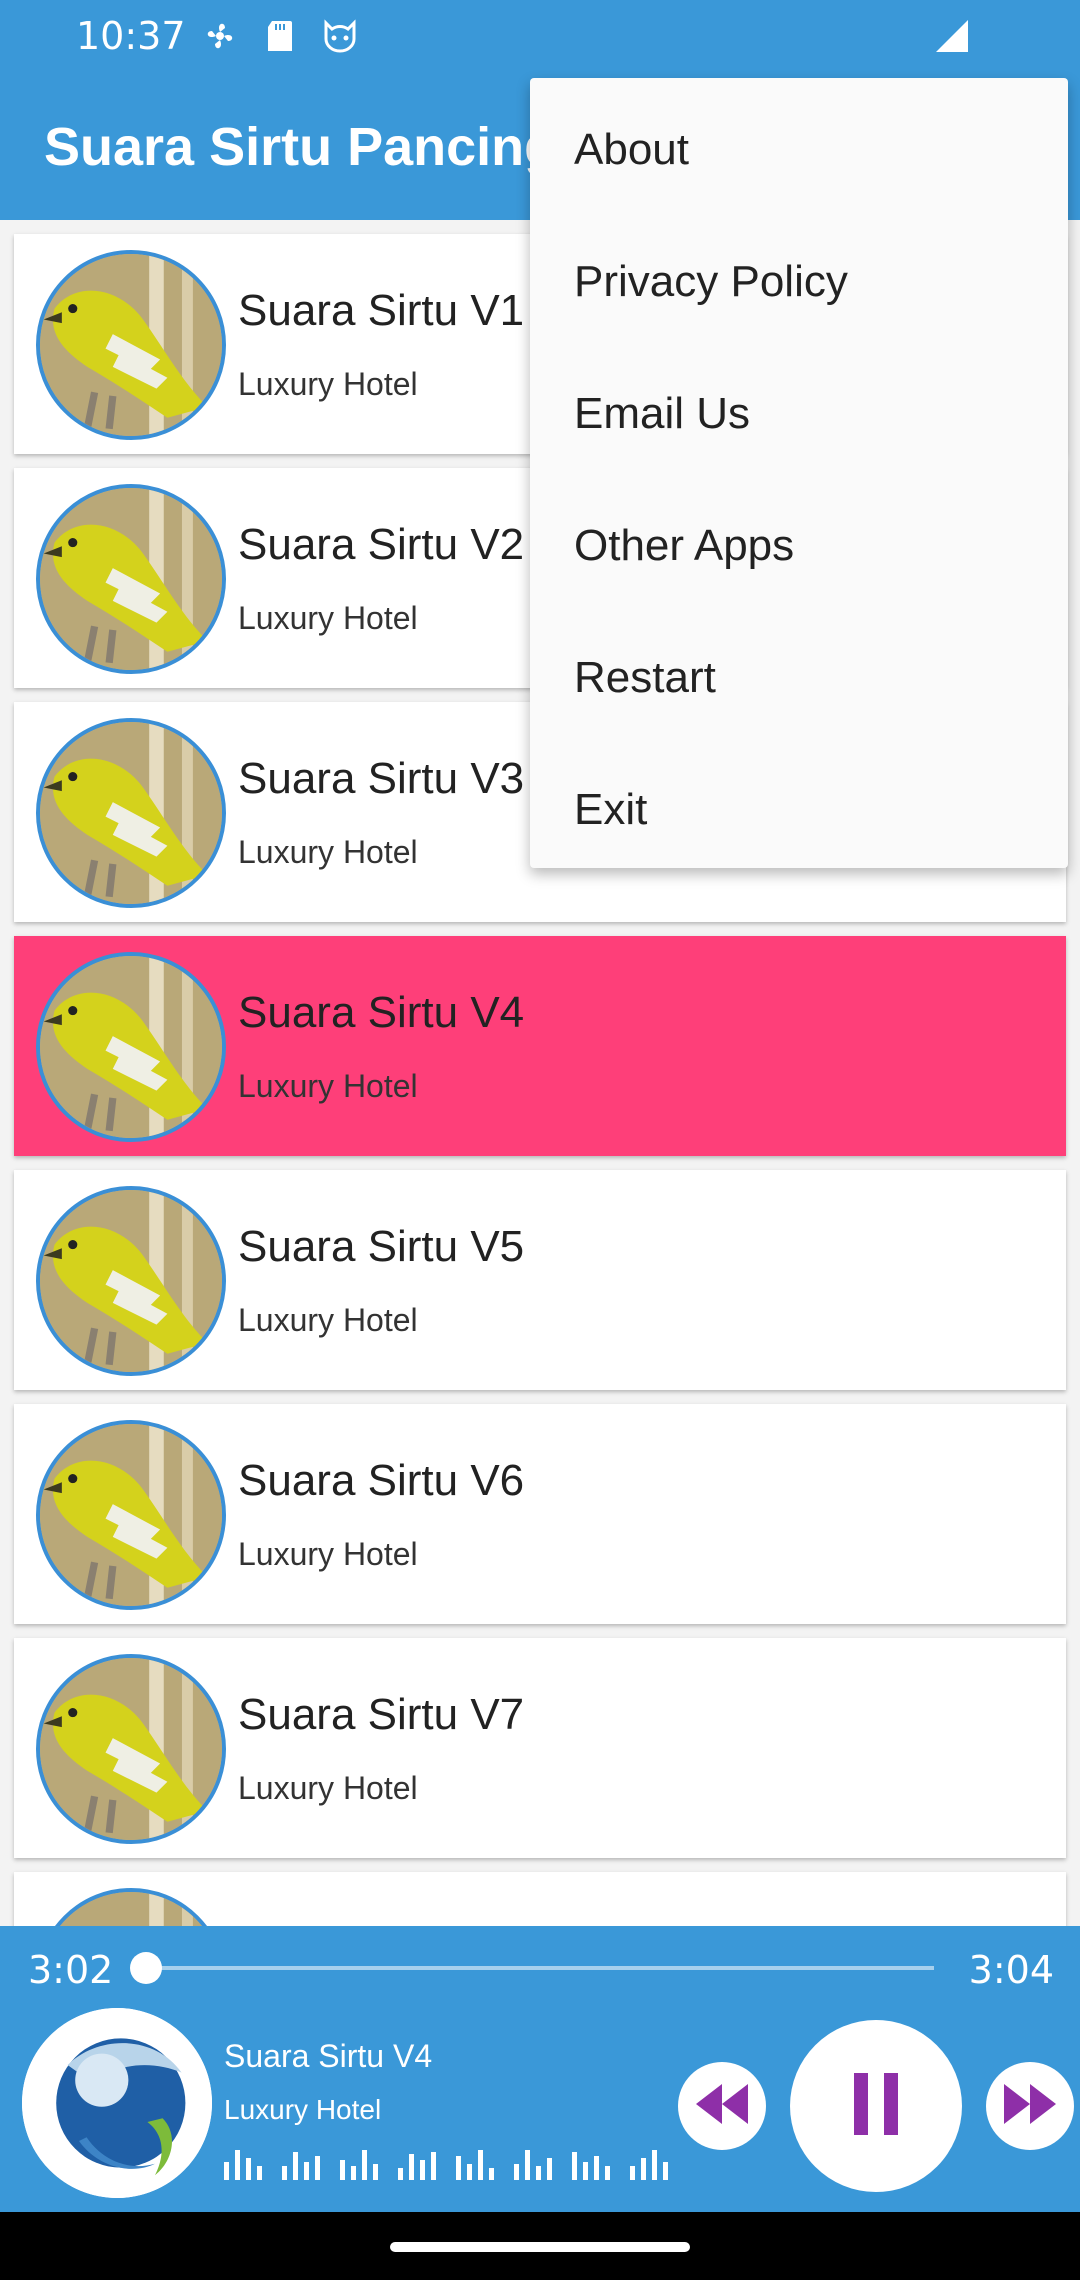  Describe the element at coordinates (799, 414) in the screenshot. I see `menu-item-email-us: Email Us` at that location.